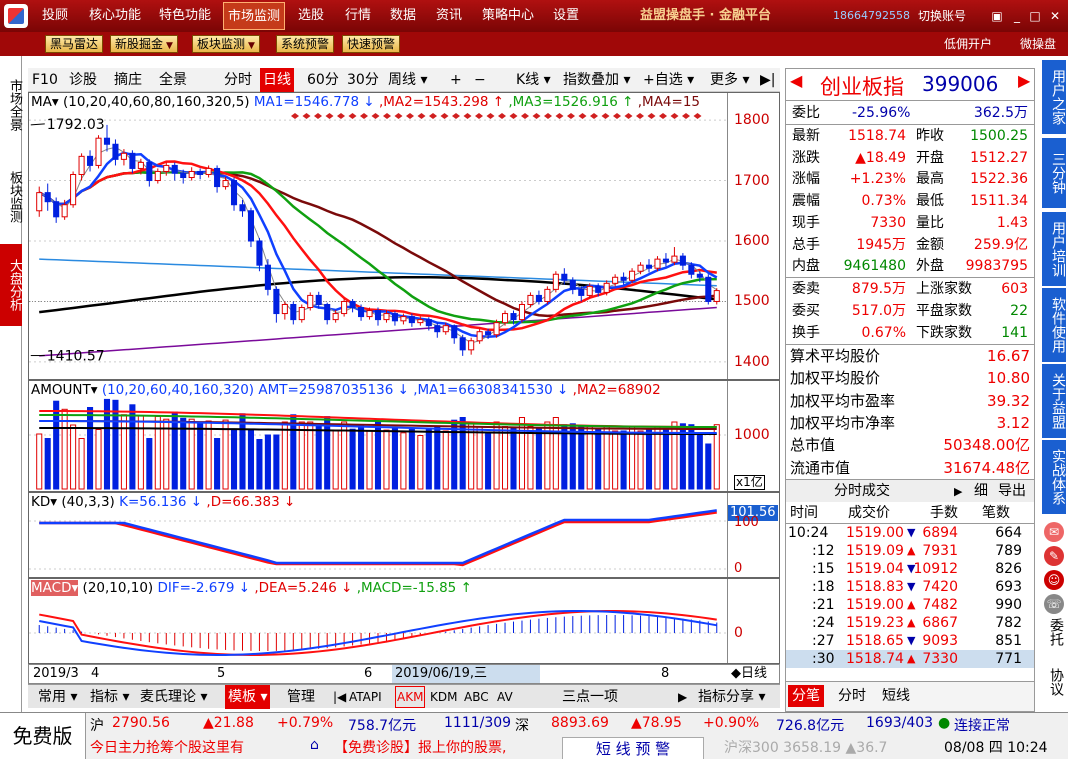 This screenshot has height=759, width=1068. What do you see at coordinates (378, 436) in the screenshot?
I see `amount-chart` at bounding box center [378, 436].